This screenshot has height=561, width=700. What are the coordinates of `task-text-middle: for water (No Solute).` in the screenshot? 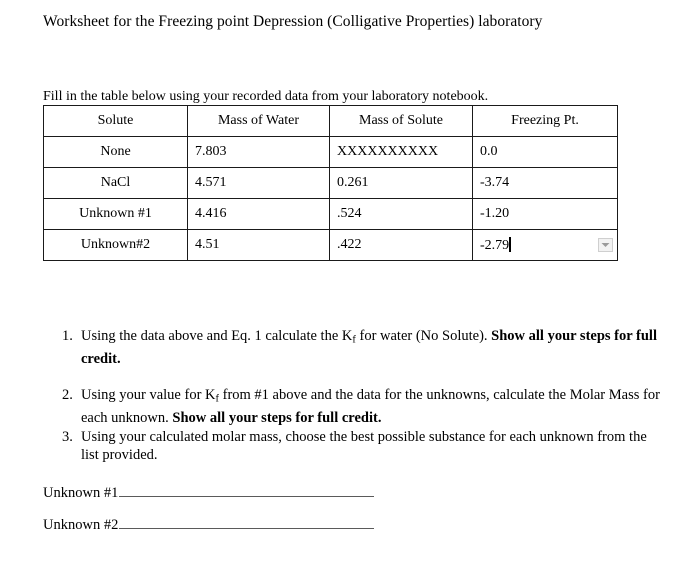 It's located at (423, 336).